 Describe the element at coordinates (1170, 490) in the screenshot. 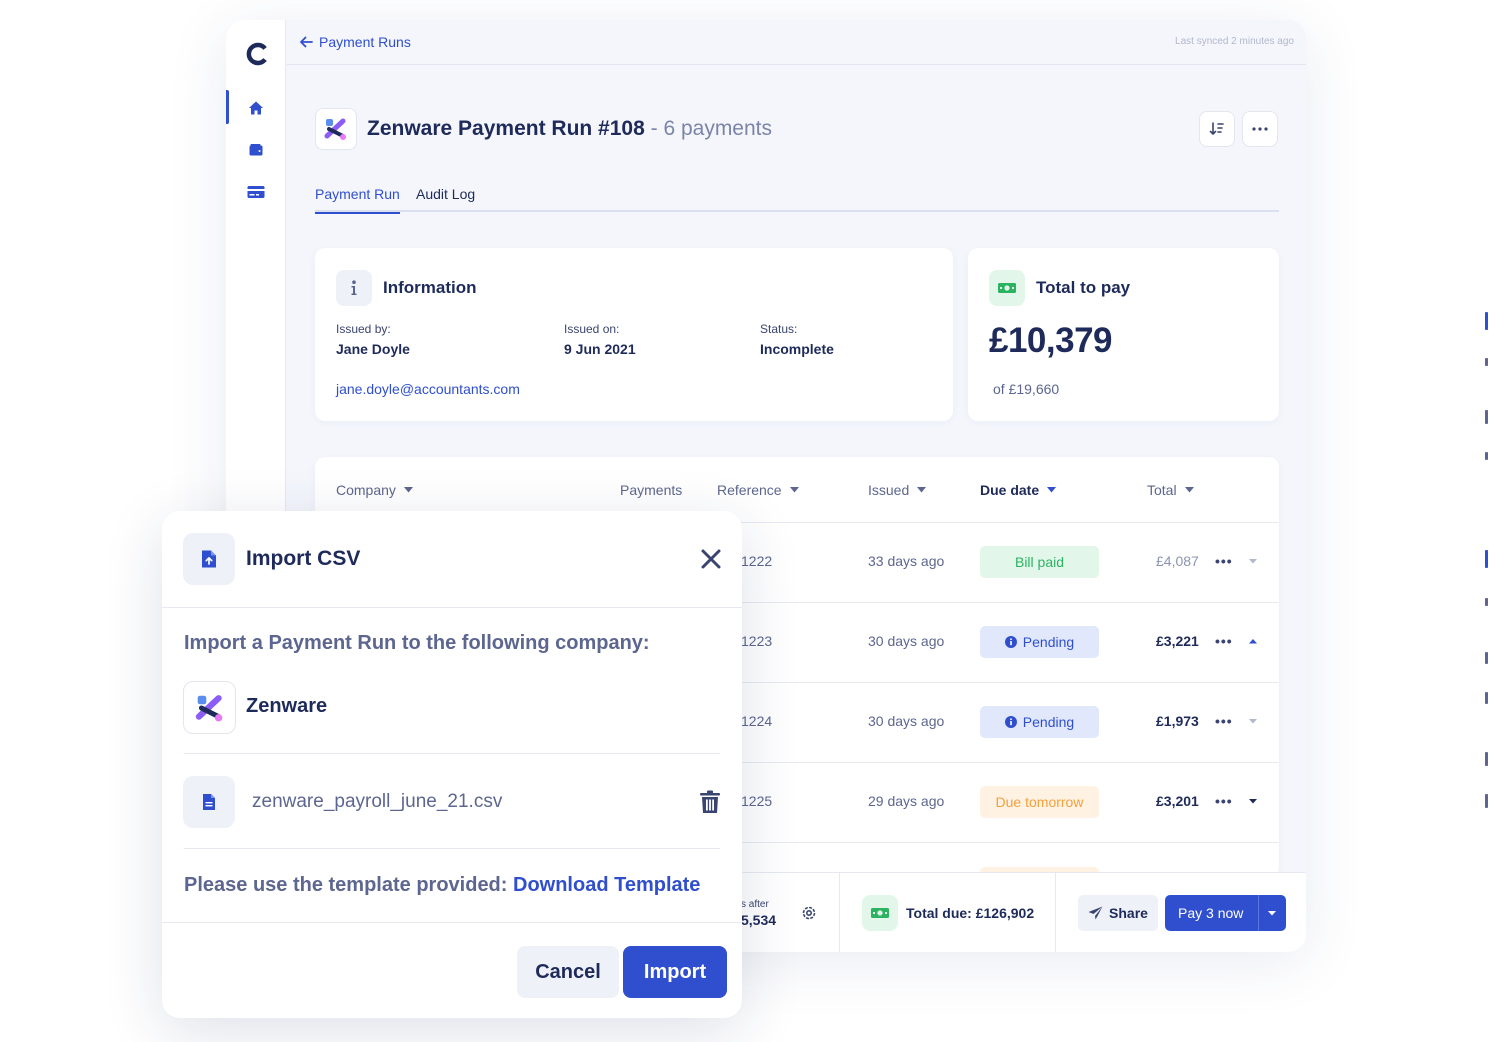

I see `column-header-total: Total` at that location.